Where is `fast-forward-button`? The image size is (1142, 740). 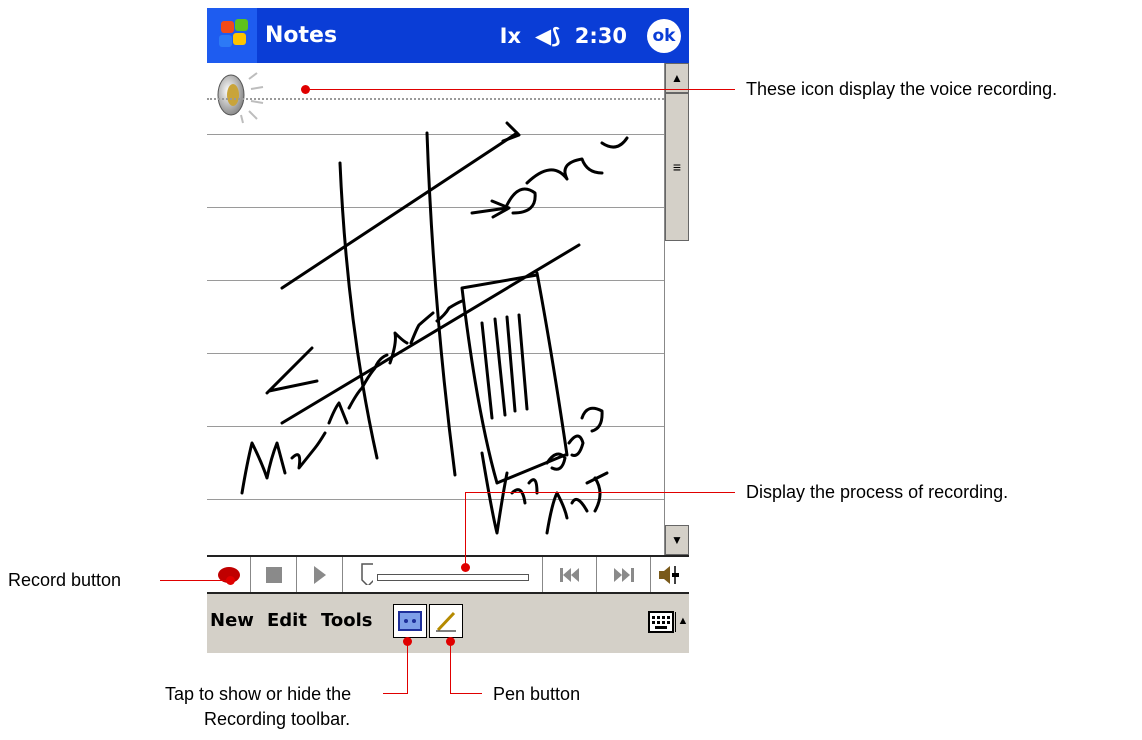 fast-forward-button is located at coordinates (624, 574).